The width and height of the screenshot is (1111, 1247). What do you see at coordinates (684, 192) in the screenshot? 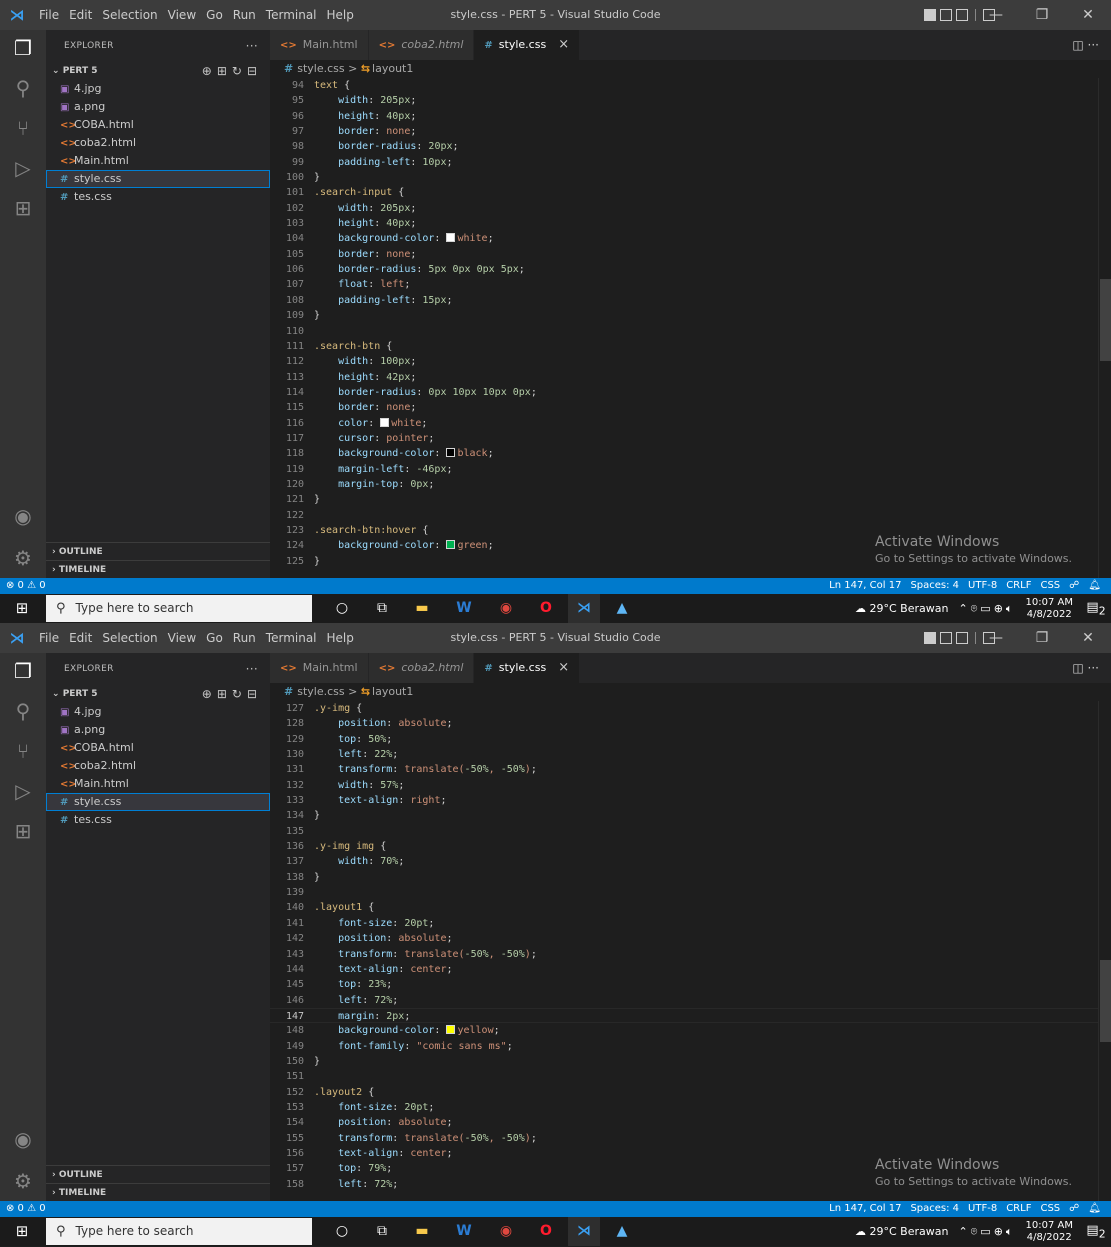
I see `code-line: 101 .search-input {` at bounding box center [684, 192].